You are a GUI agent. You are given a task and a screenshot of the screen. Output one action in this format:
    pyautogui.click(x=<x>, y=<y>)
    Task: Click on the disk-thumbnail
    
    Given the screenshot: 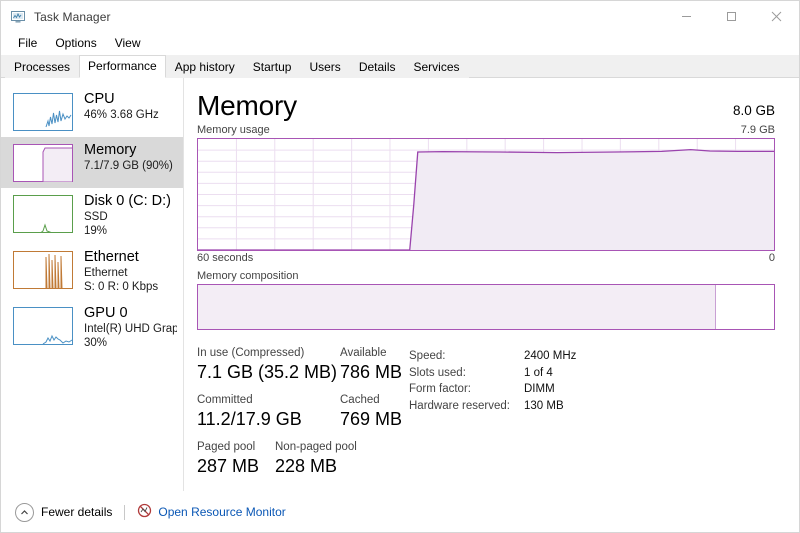 What is the action you would take?
    pyautogui.click(x=43, y=214)
    